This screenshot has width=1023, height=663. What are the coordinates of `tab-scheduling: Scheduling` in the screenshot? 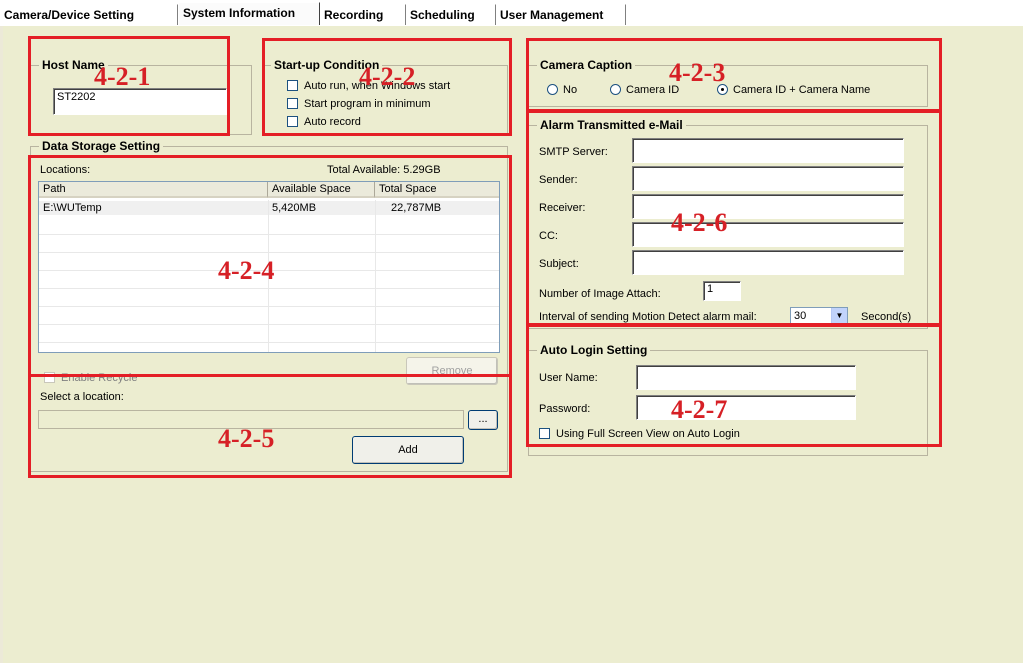 It's located at (451, 15).